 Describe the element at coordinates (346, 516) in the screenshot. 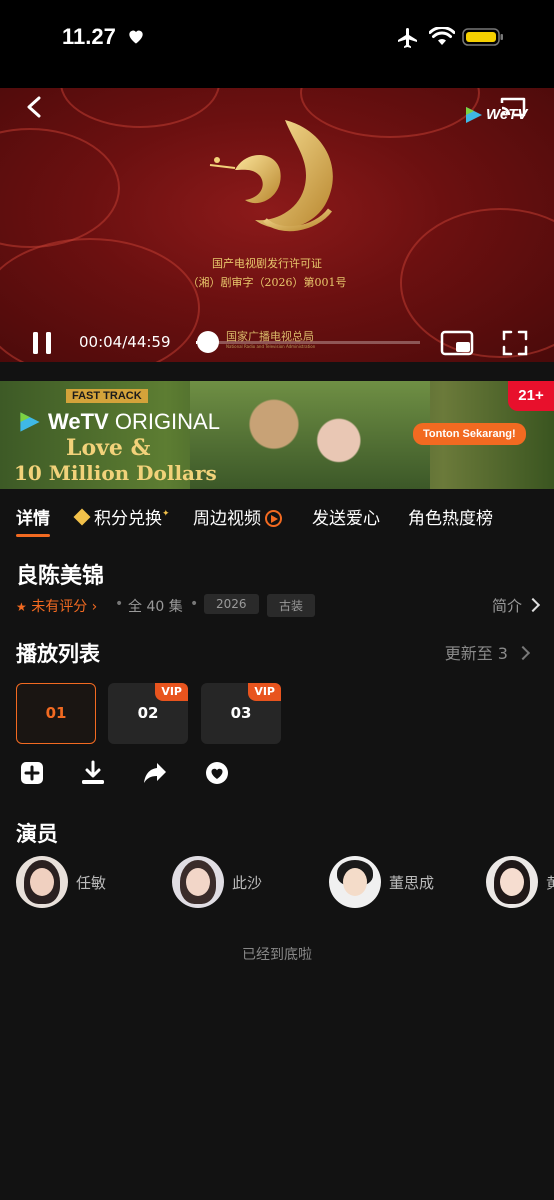

I see `tab-send-love: 发送爱心` at that location.